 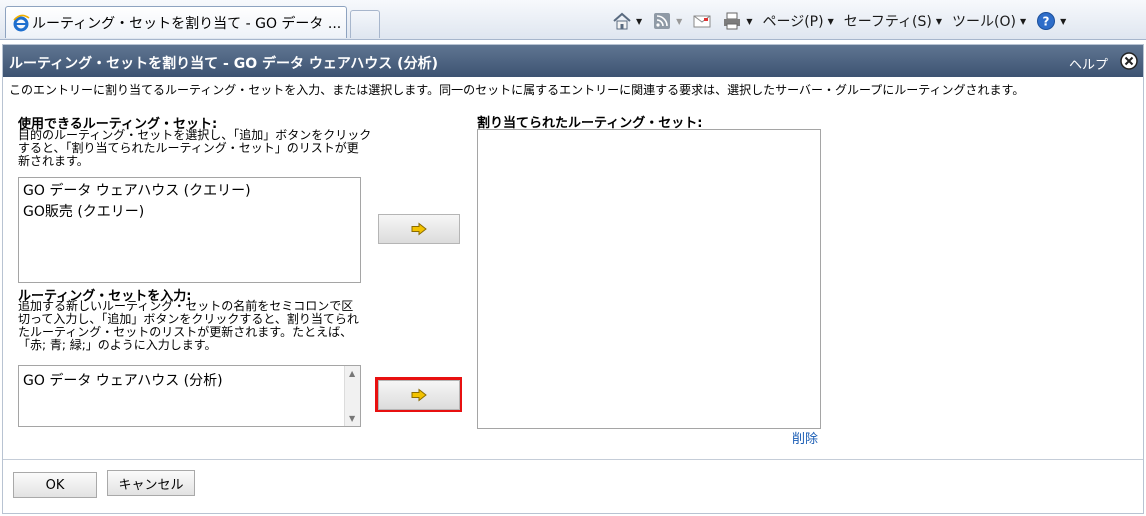 I want to click on browser-toolbar: ▼ ▼ ▼ ページ(P) ▼ セーフティ(S) ▼ ツール(O) ▼ ? ▼, so click(x=844, y=21).